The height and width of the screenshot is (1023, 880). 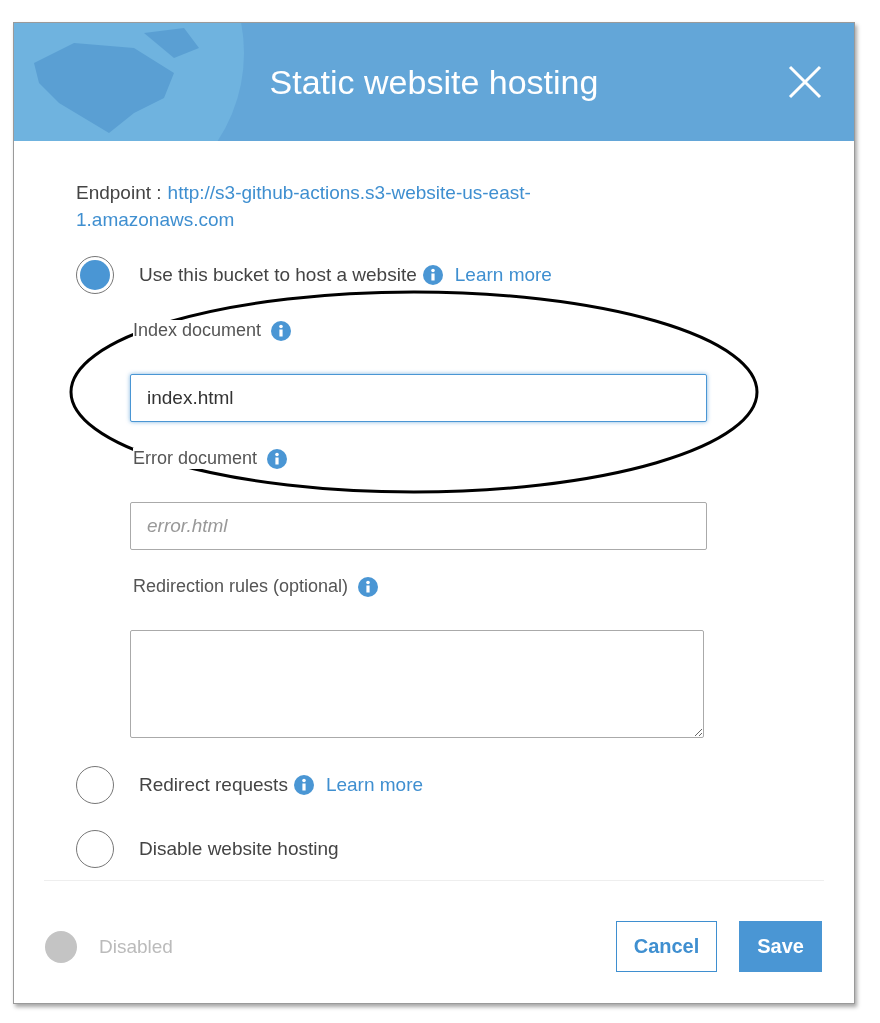 I want to click on option-label: Disable website hosting, so click(x=239, y=849).